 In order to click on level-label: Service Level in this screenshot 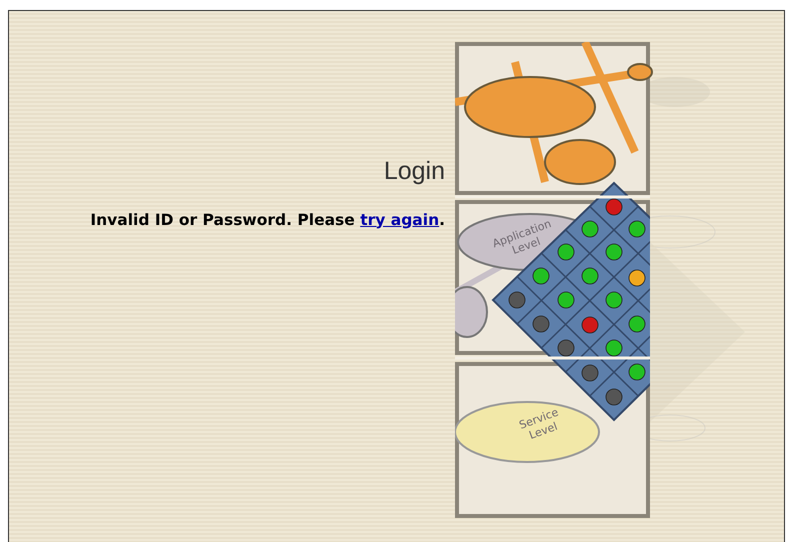, I will do `click(538, 424)`.